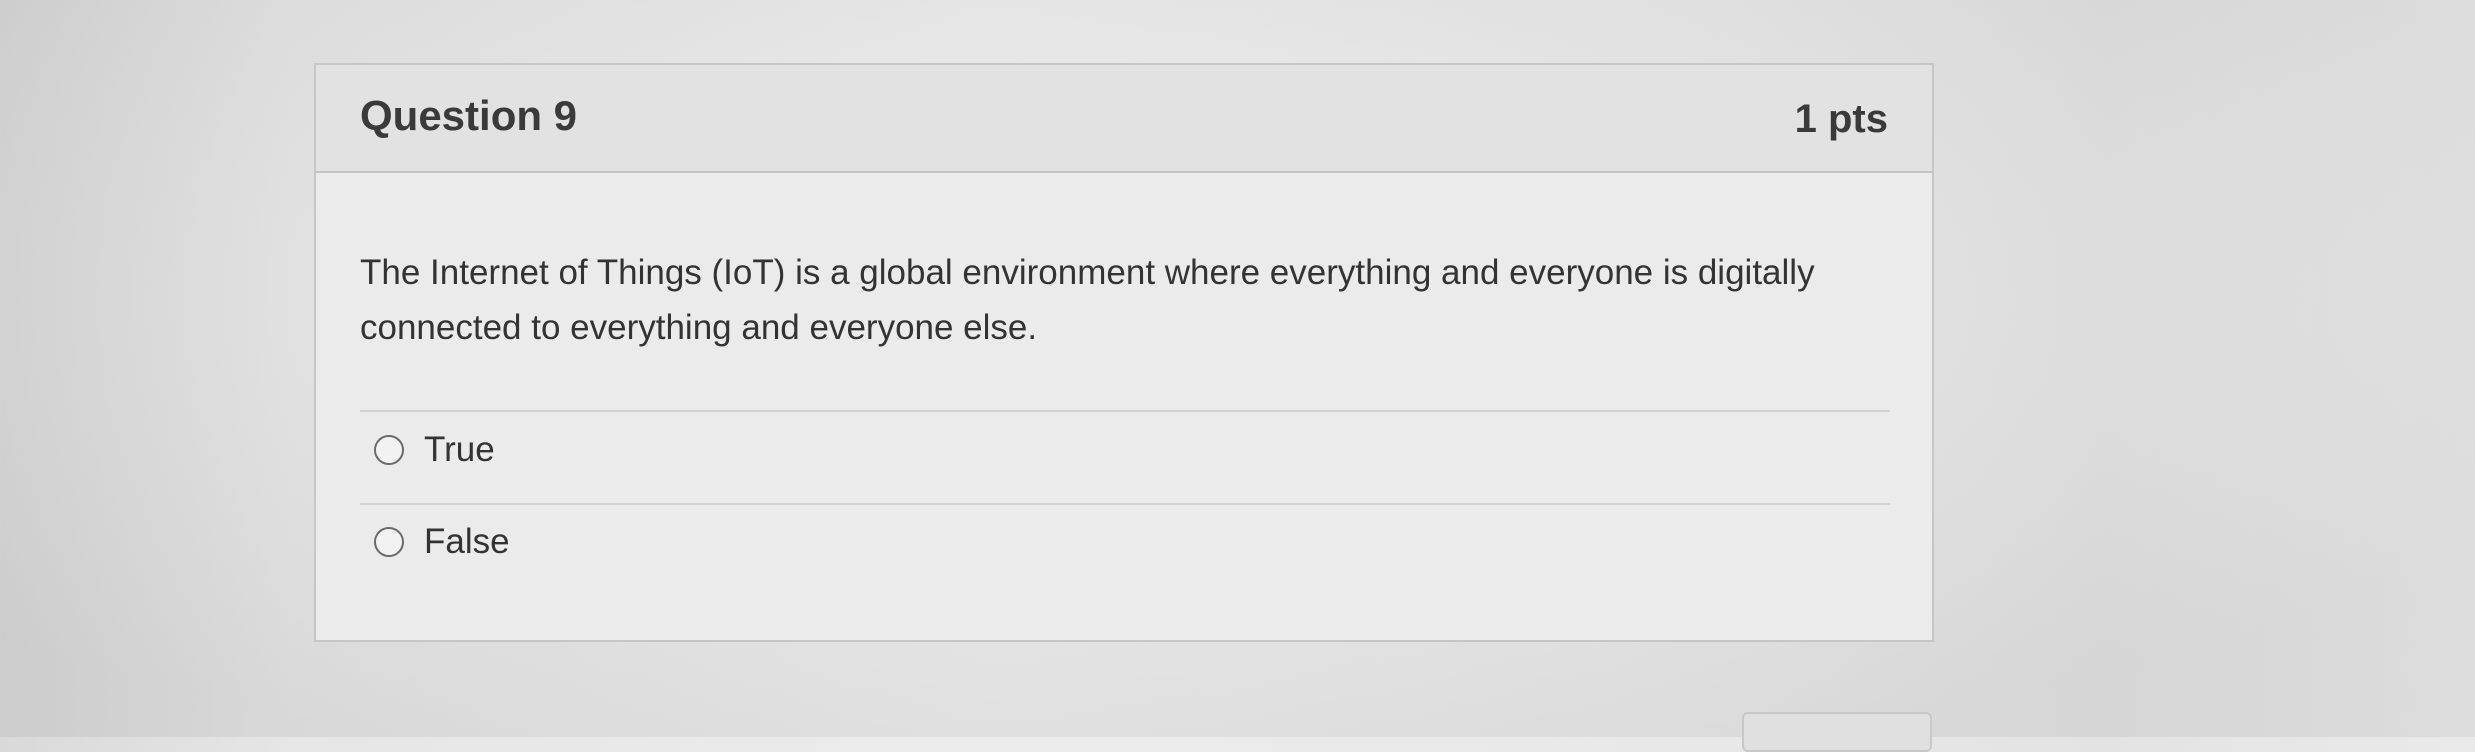 This screenshot has height=752, width=2475. I want to click on question-title: Question 9, so click(469, 115).